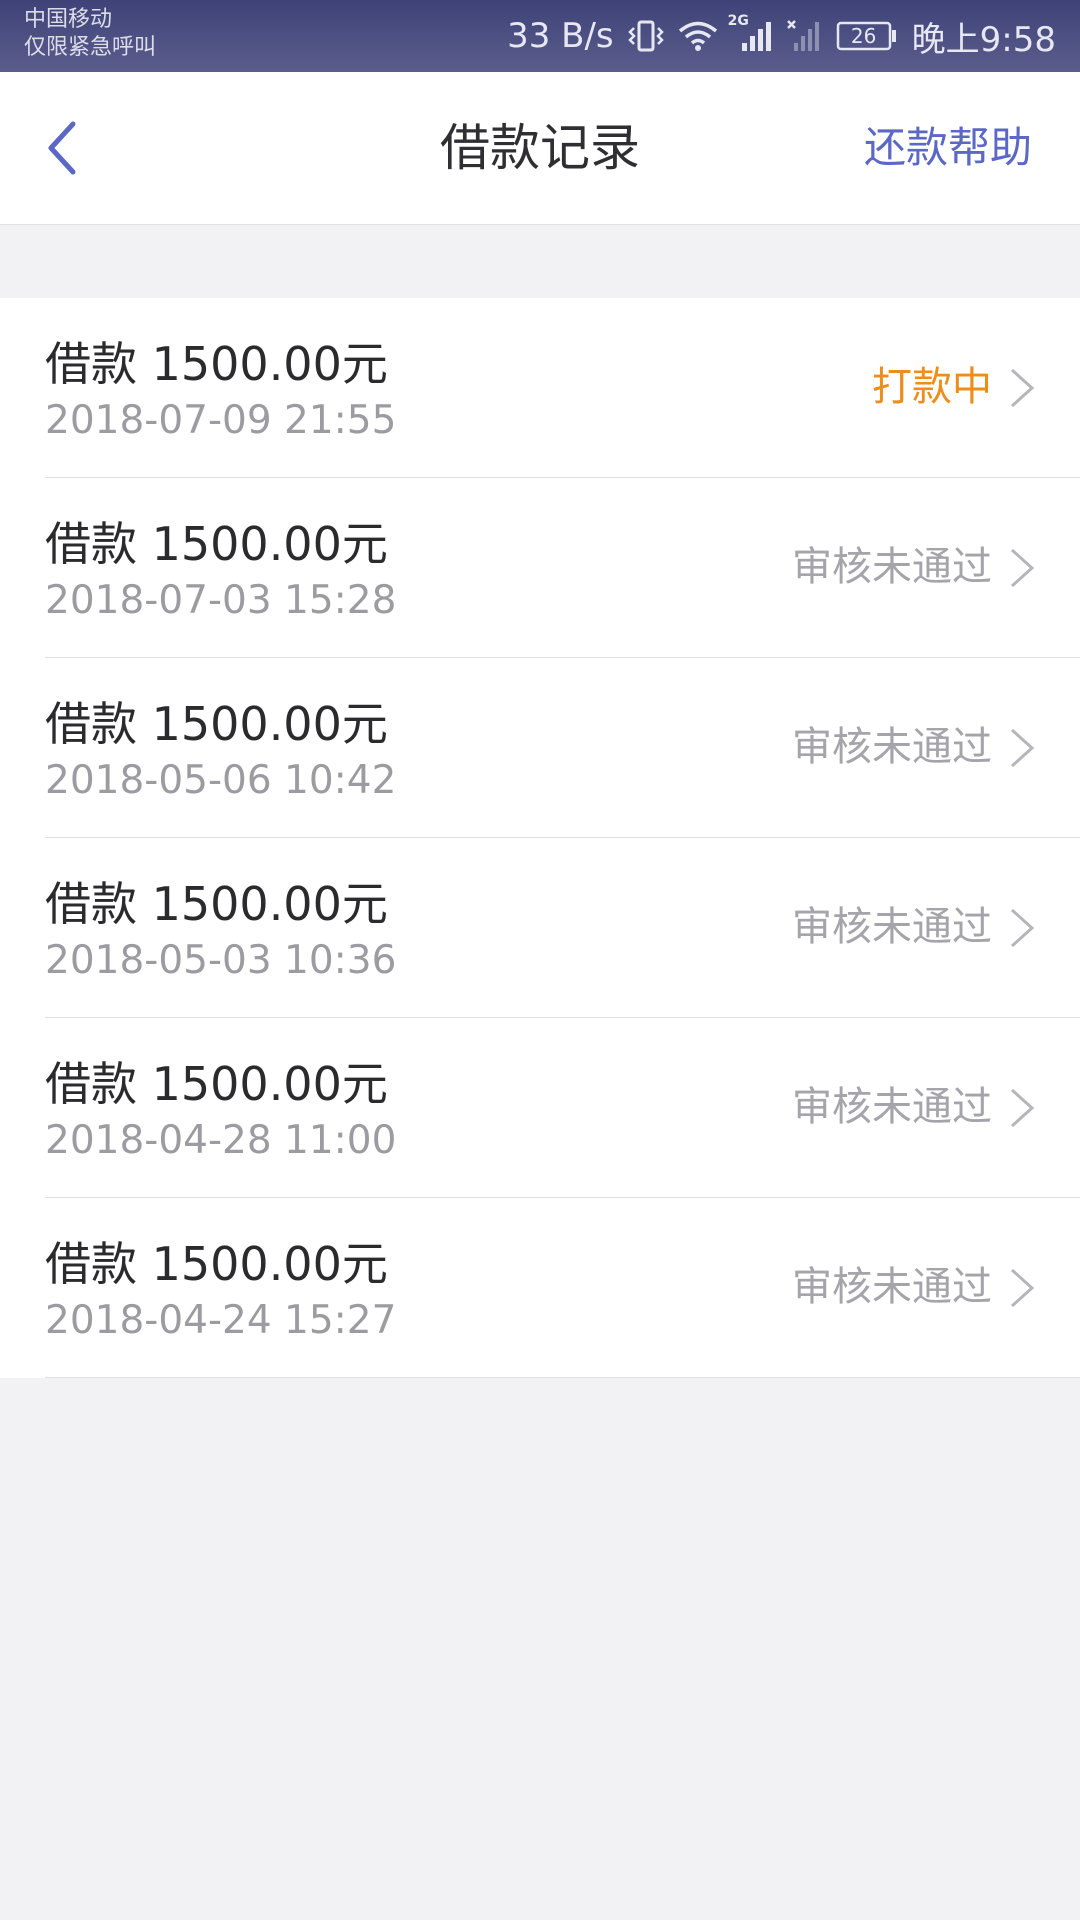 The height and width of the screenshot is (1920, 1080). What do you see at coordinates (221, 1140) in the screenshot?
I see `loan-time: 2018-04-28 11:00` at bounding box center [221, 1140].